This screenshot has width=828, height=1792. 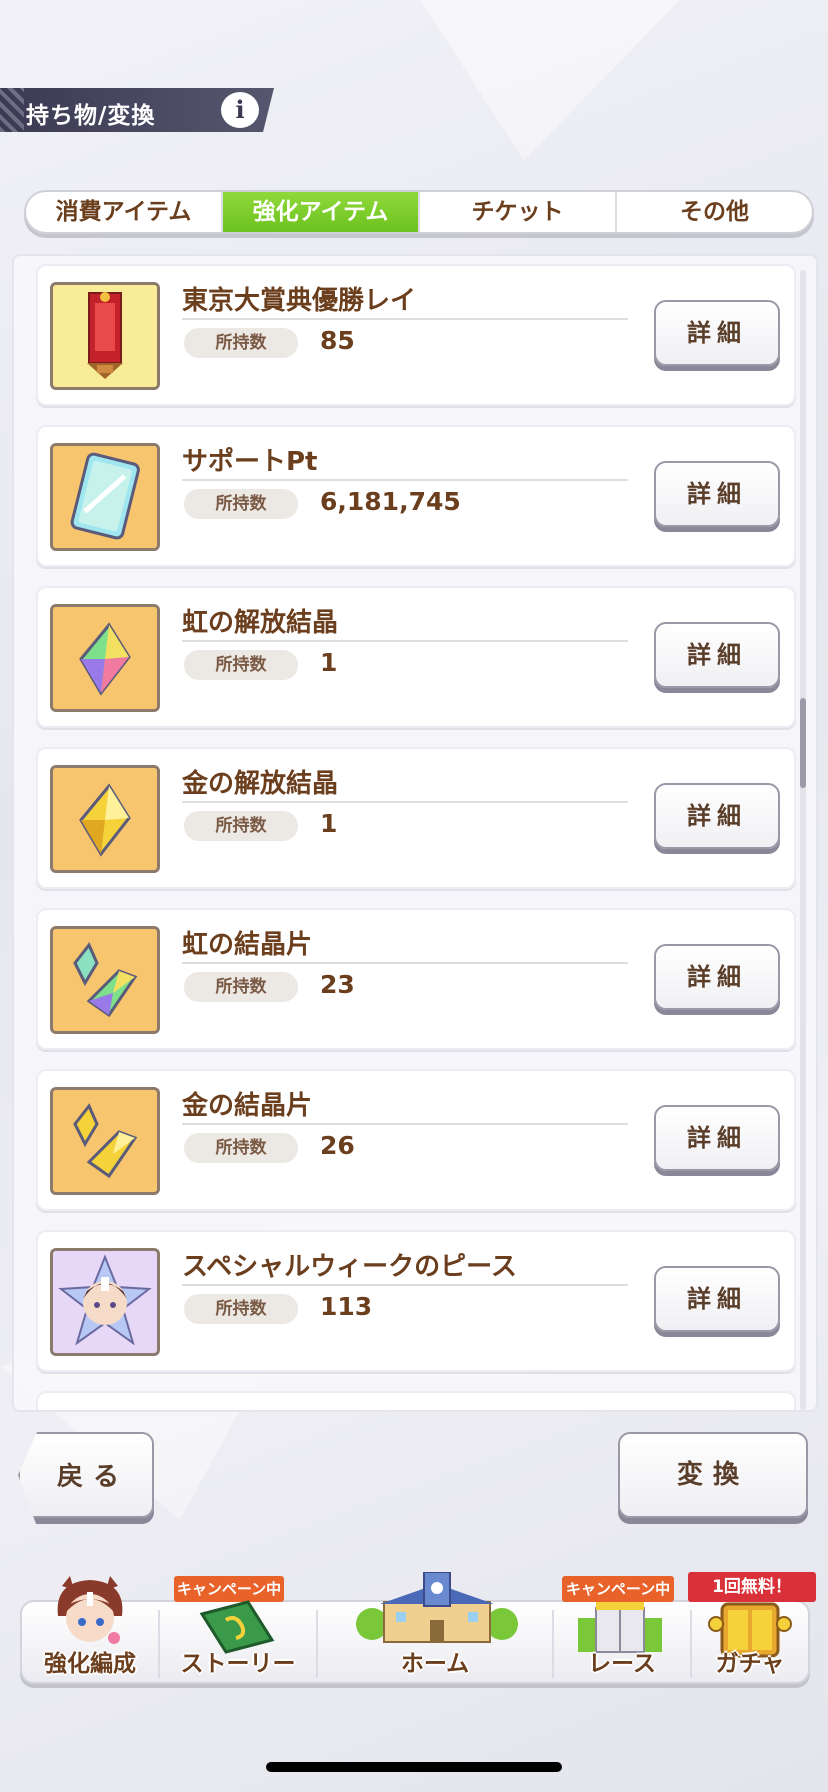 I want to click on background-shape, so click(x=550, y=80).